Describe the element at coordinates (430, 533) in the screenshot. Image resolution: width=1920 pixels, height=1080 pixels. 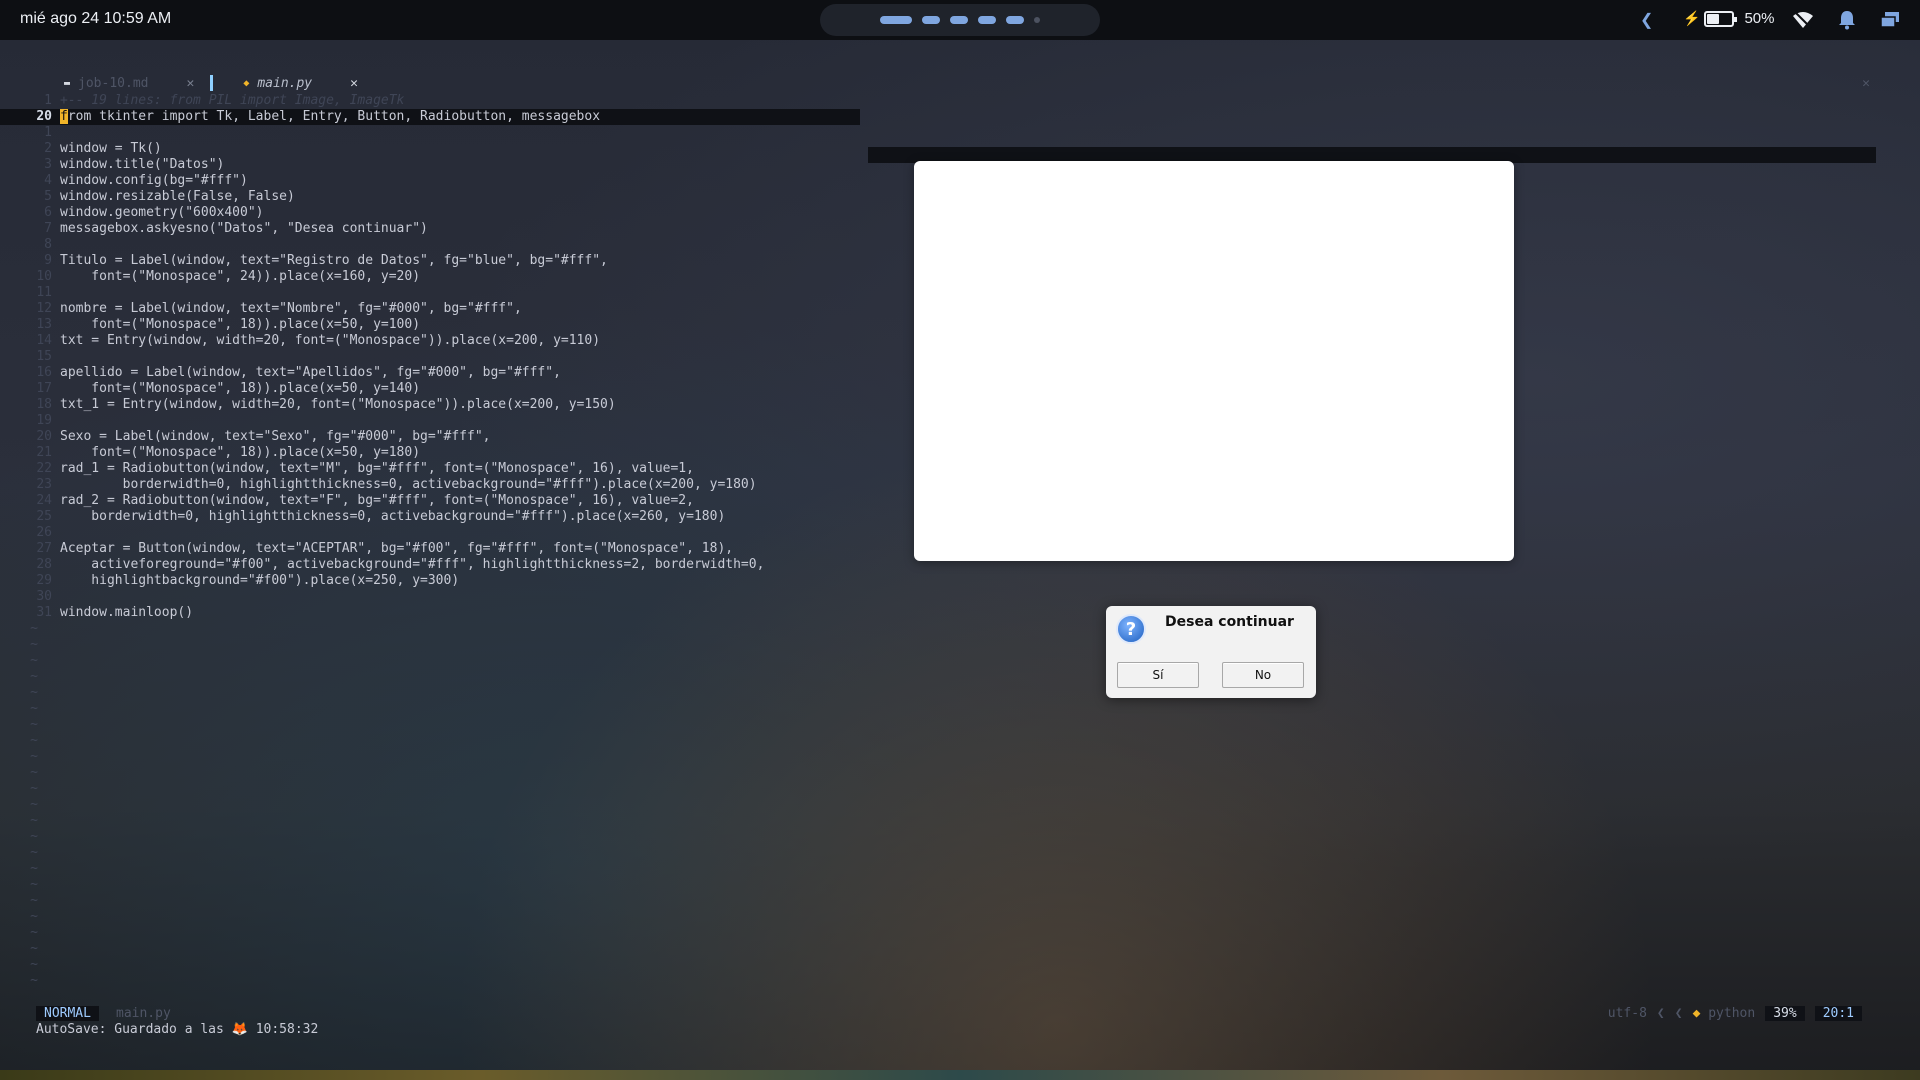
I see `code-line: 26` at that location.